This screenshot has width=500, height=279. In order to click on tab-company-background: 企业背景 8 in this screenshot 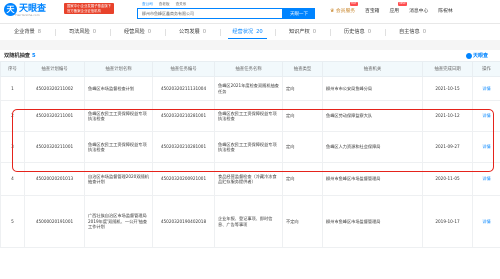, I will do `click(27, 31)`.